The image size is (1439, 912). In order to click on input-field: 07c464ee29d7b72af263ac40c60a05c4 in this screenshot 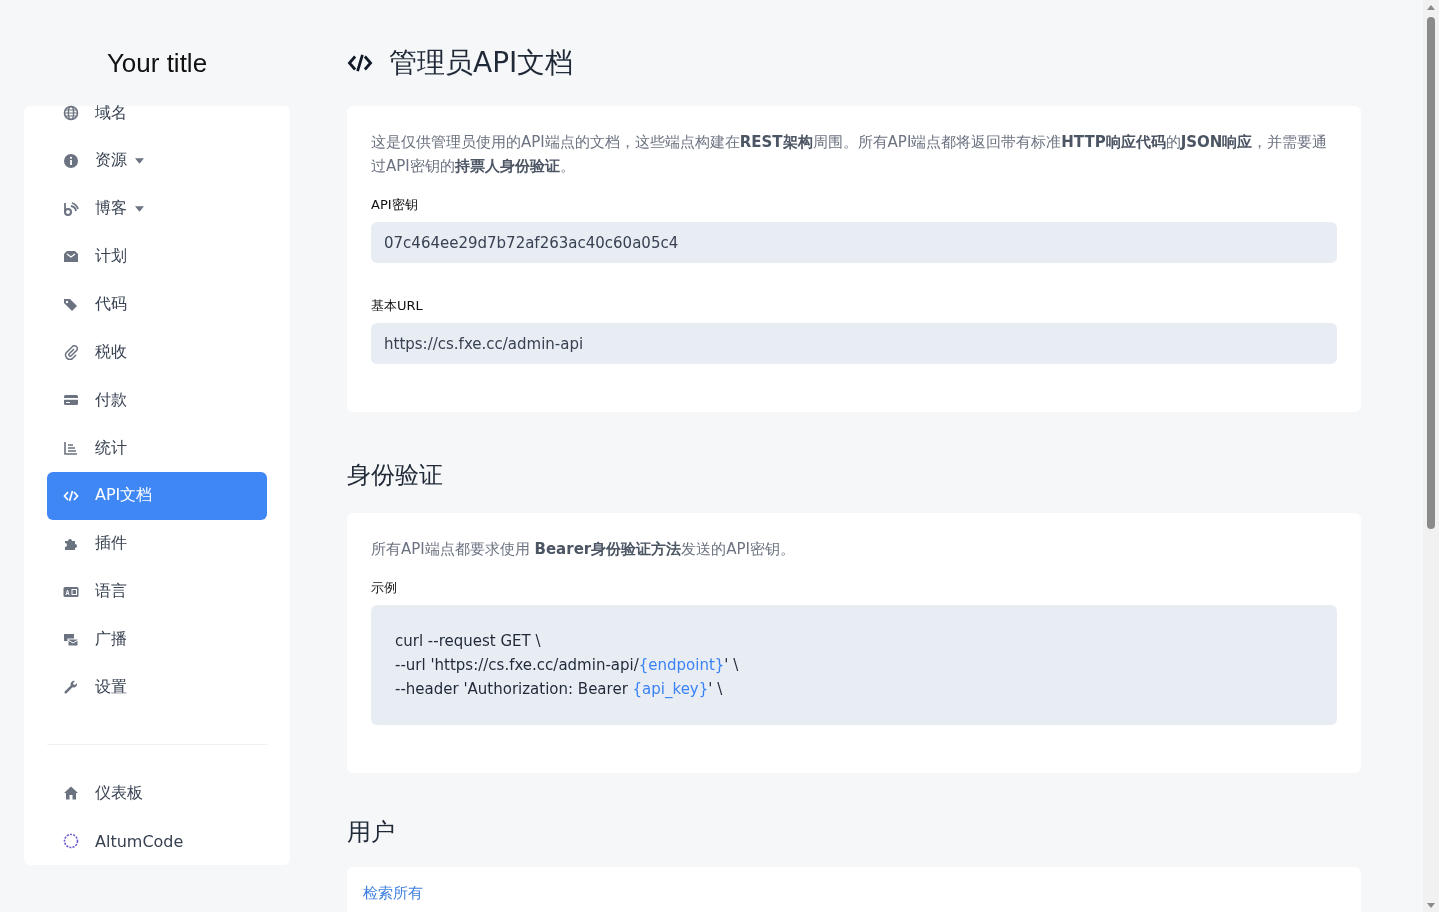, I will do `click(854, 242)`.